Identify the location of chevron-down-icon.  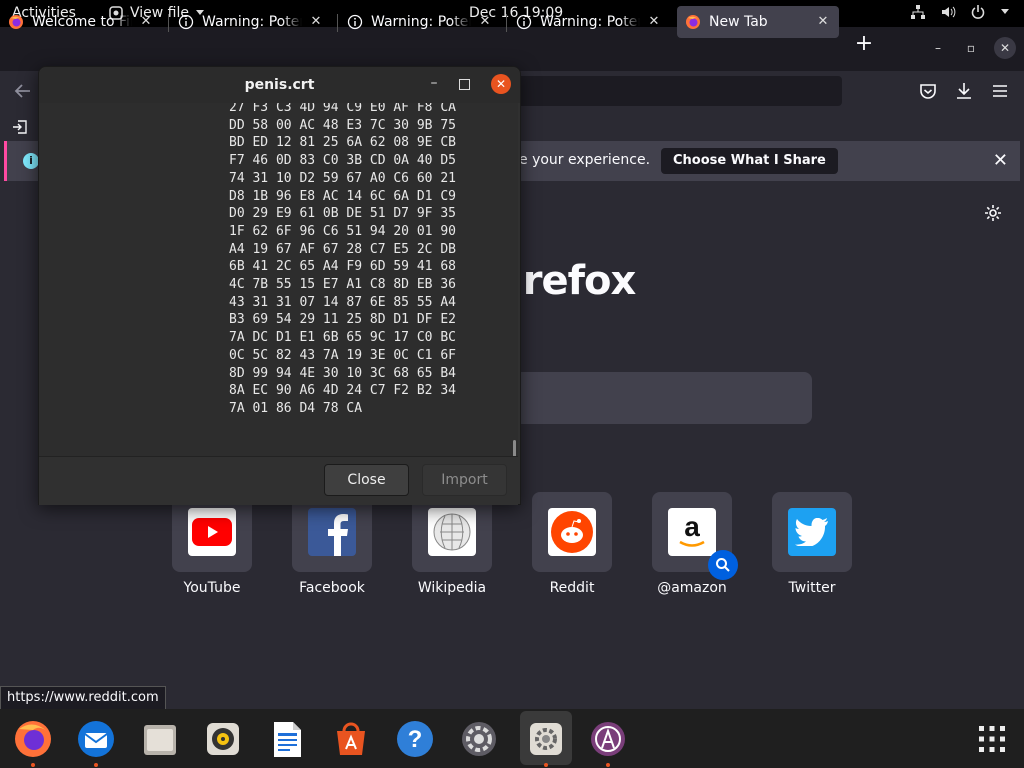
(1005, 12).